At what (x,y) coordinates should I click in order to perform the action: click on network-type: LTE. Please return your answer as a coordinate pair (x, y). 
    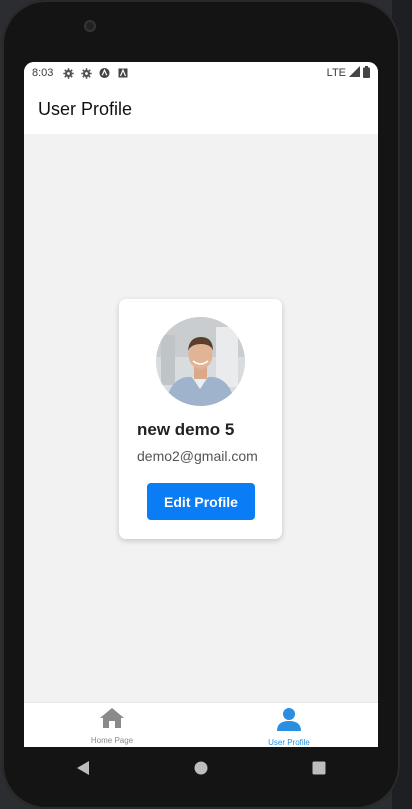
    Looking at the image, I should click on (336, 73).